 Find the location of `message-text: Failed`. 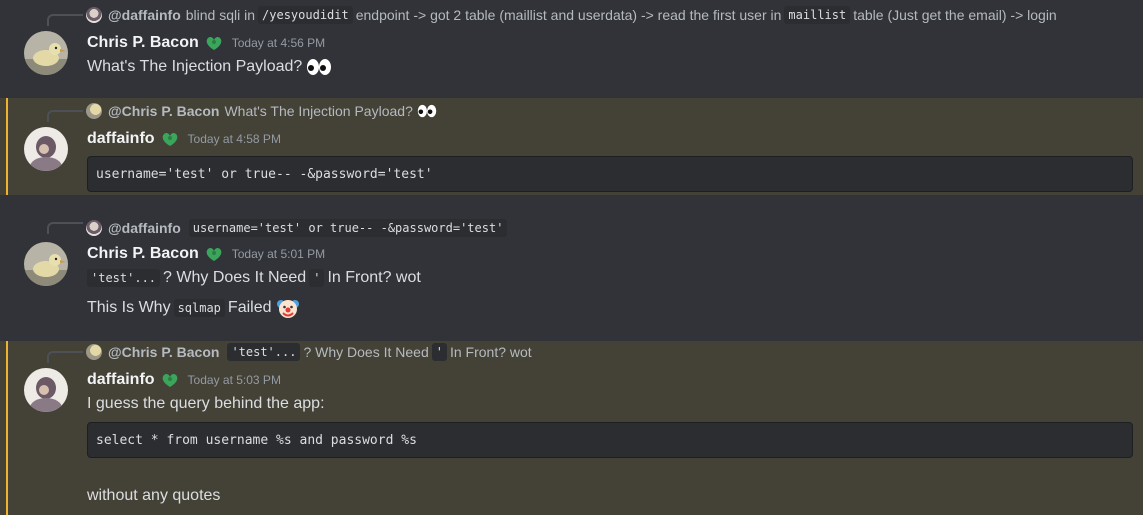

message-text: Failed is located at coordinates (249, 307).